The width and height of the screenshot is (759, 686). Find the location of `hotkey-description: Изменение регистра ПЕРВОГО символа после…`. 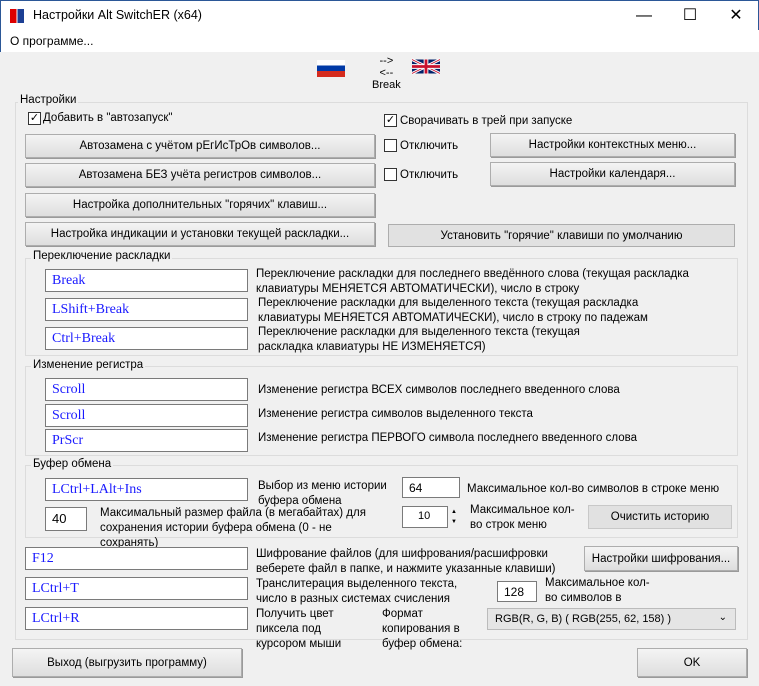

hotkey-description: Изменение регистра ПЕРВОГО символа после… is located at coordinates (447, 438).